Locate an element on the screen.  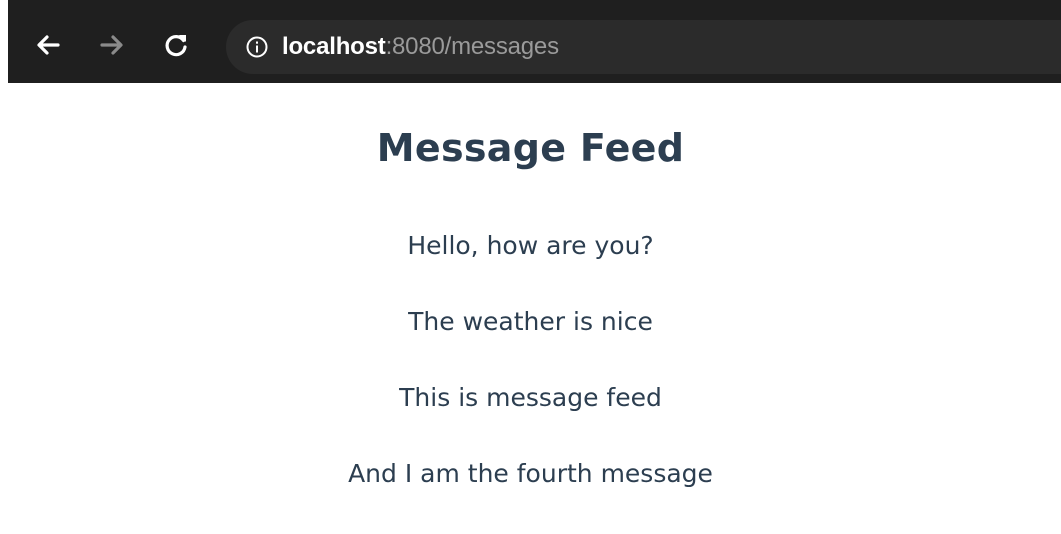
address-bar: localhost:8080/messages is located at coordinates (643, 47).